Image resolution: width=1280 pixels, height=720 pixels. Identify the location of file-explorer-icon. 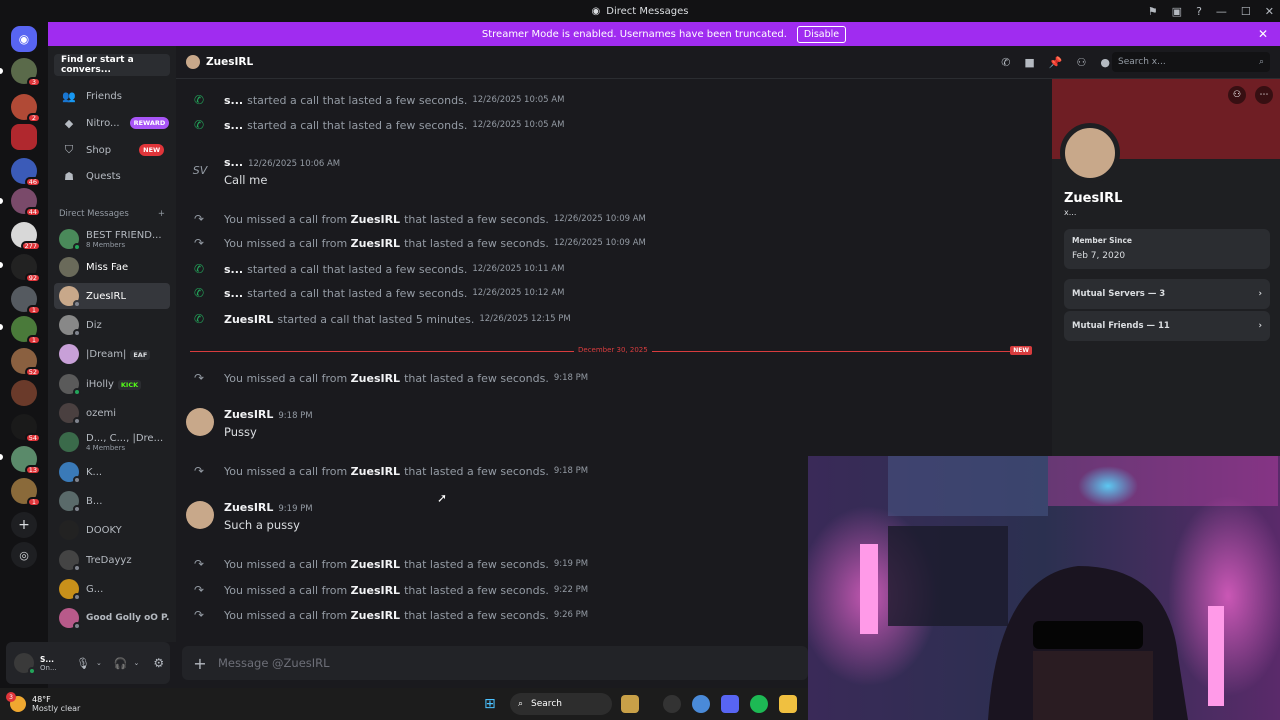
(788, 704).